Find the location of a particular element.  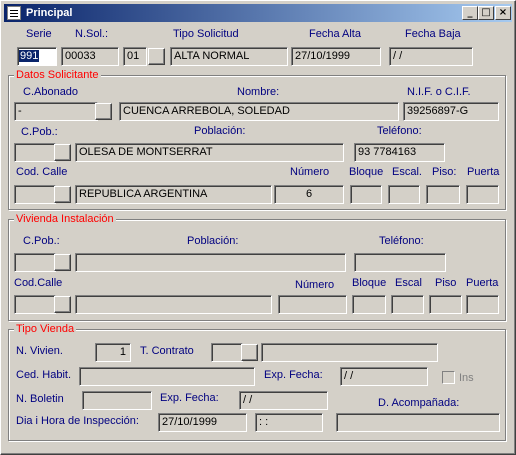

title-bar: Principal _ □ × is located at coordinates (258, 13).